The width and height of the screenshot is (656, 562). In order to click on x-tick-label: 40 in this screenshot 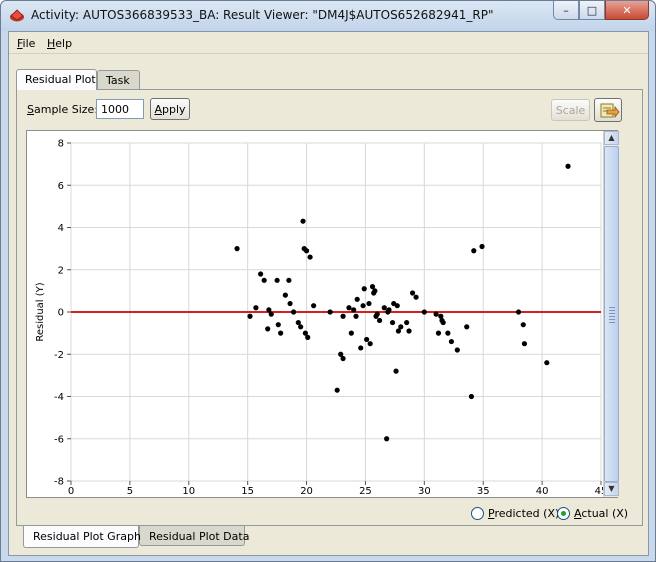, I will do `click(542, 491)`.